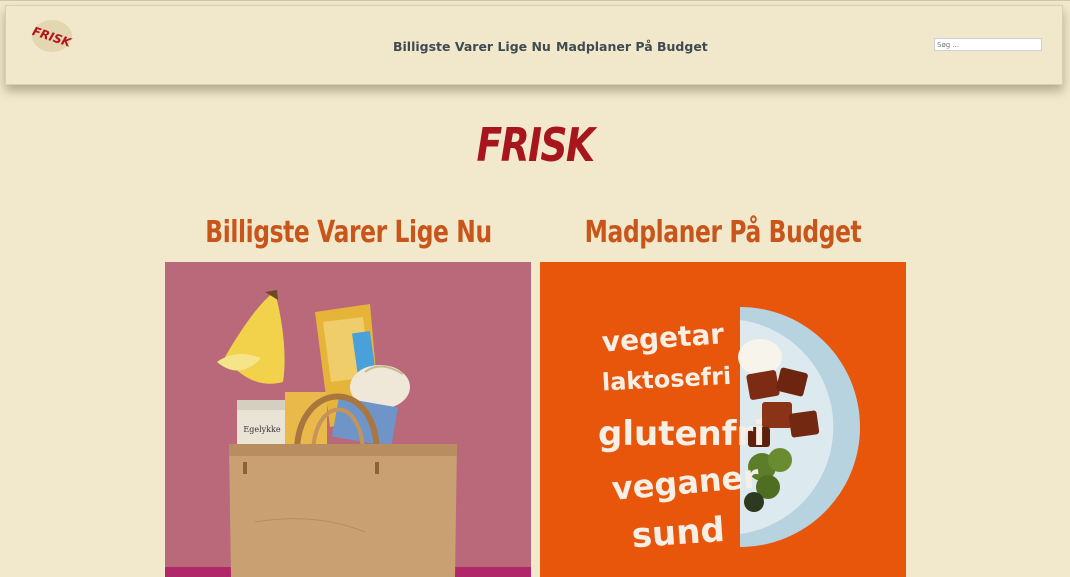 The height and width of the screenshot is (577, 1070). Describe the element at coordinates (678, 533) in the screenshot. I see `svg-text: sund` at that location.